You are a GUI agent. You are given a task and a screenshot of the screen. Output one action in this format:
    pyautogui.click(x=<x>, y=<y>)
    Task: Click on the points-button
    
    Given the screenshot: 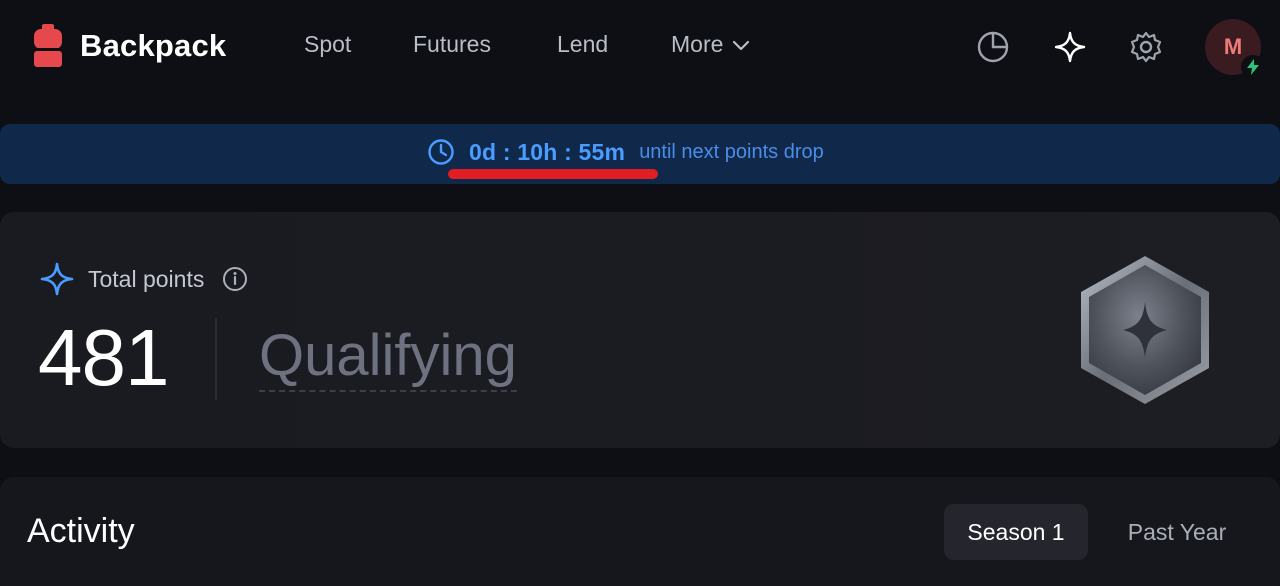 What is the action you would take?
    pyautogui.click(x=1070, y=47)
    